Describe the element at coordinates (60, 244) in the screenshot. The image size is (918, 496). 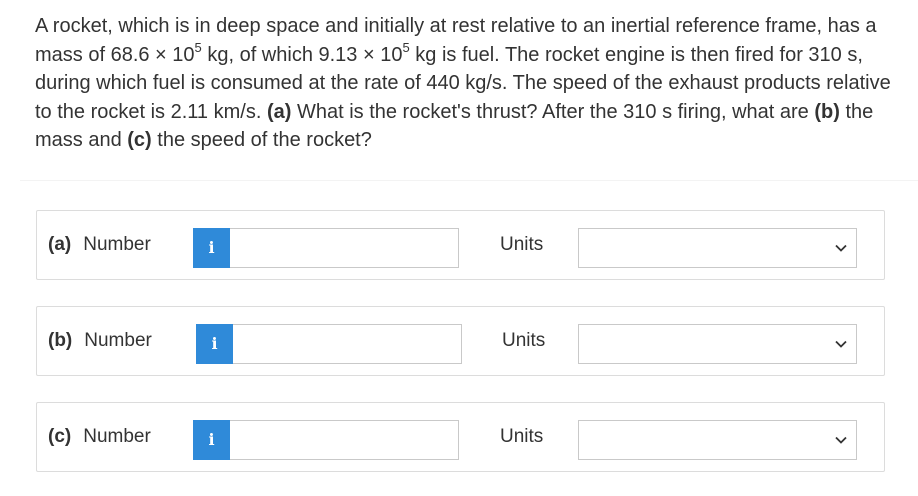
I see `part-letter: (a)` at that location.